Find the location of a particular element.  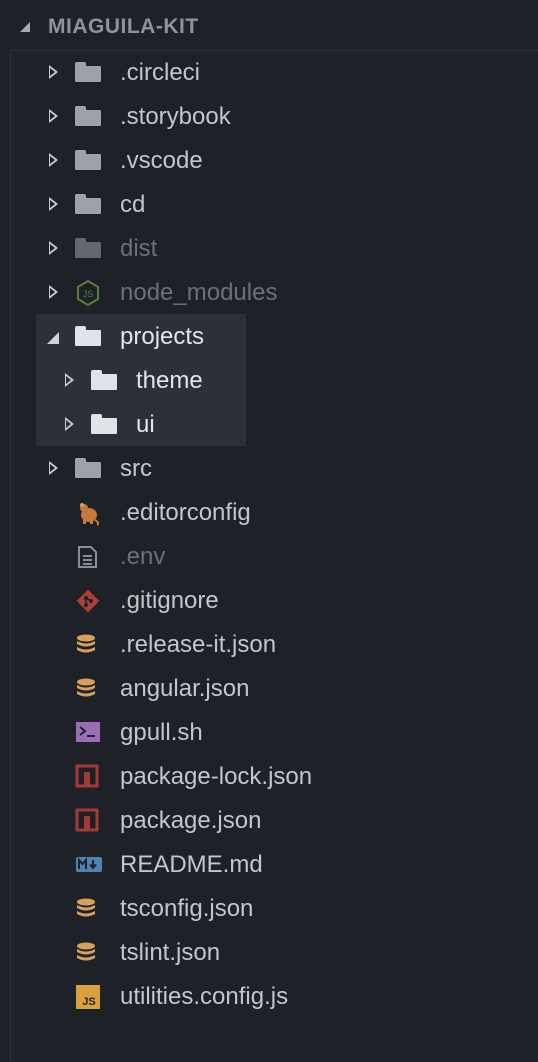

tree-item-label: .gitignore is located at coordinates (169, 600).